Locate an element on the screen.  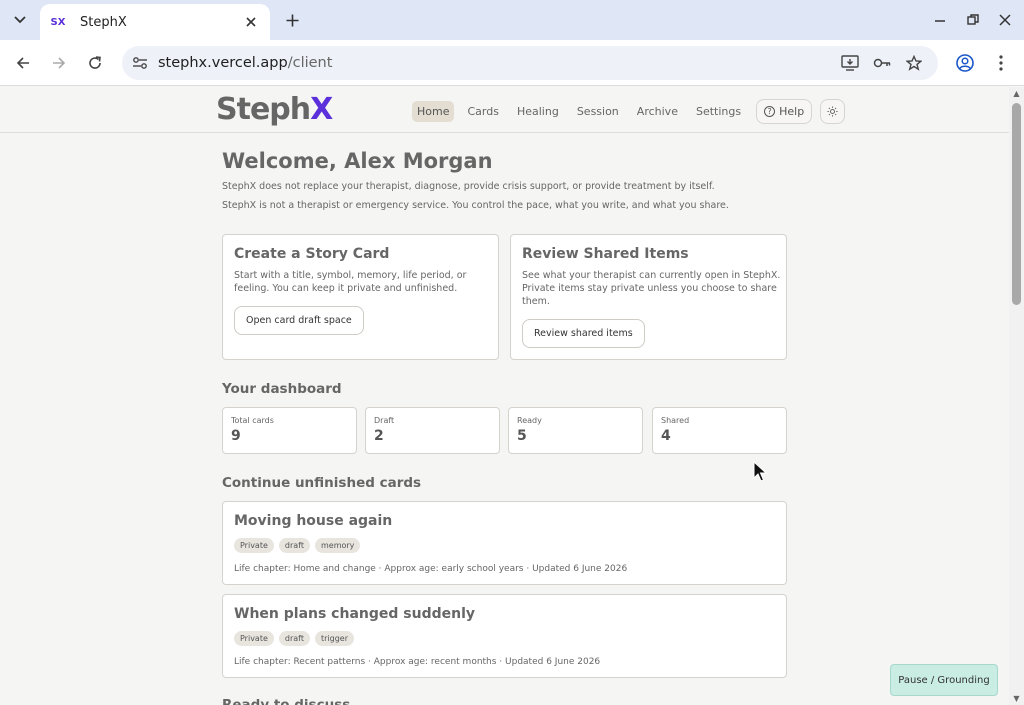
minimize-window-icon is located at coordinates (940, 20).